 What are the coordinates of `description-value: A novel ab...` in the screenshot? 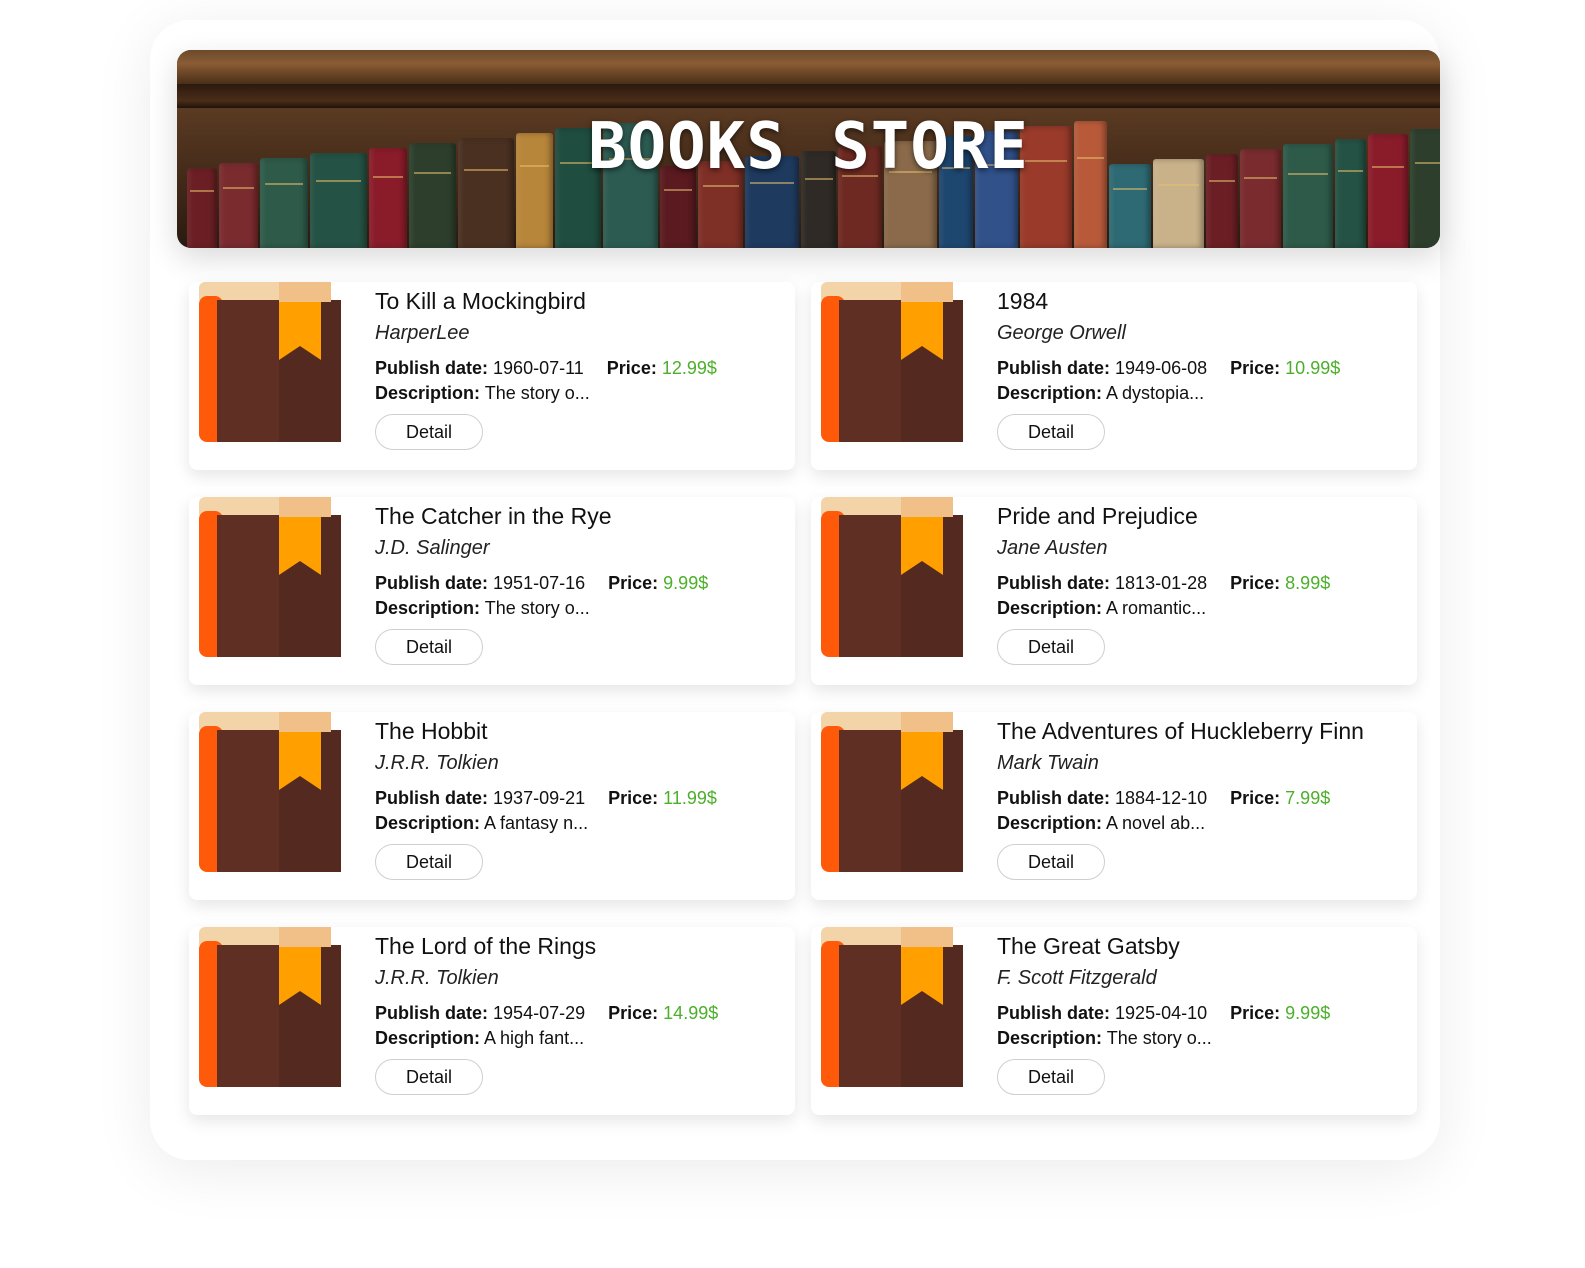 It's located at (1156, 823).